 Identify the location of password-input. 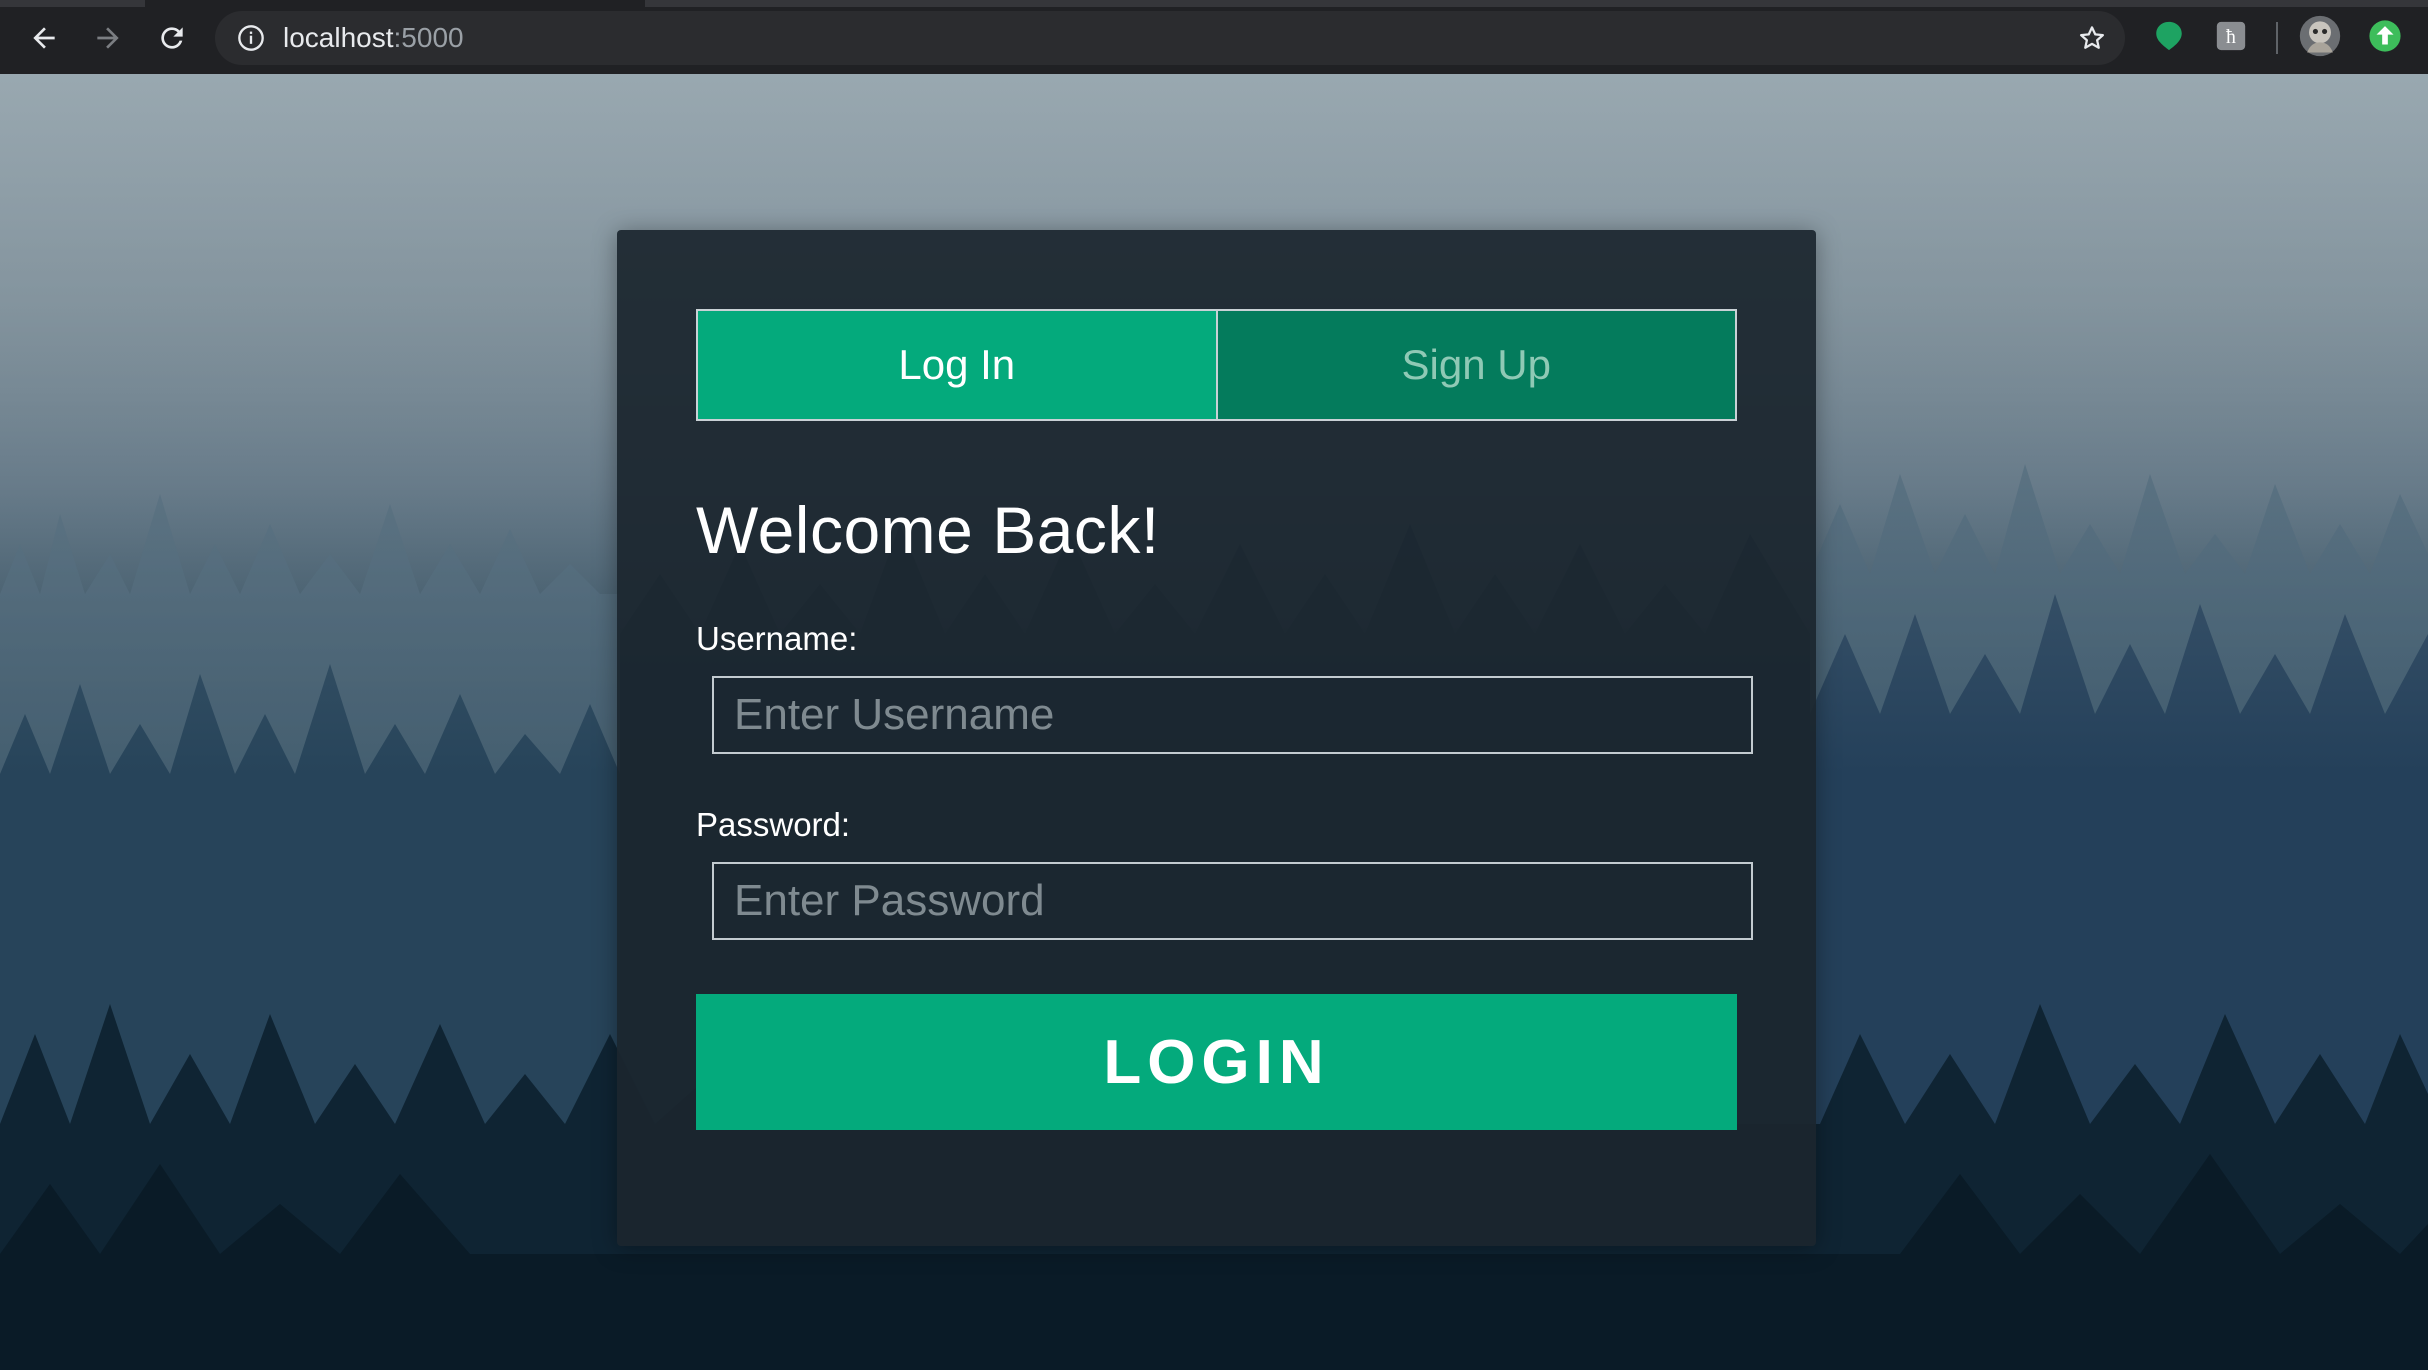
(1232, 901).